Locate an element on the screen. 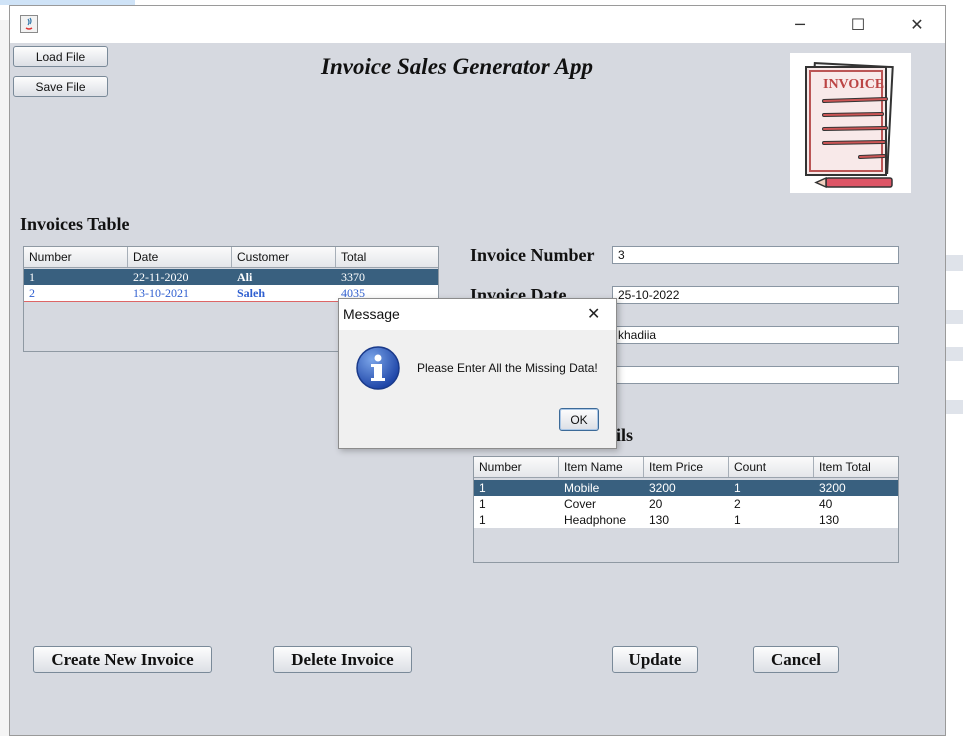  dialog-message: Please Enter All the Missing Data! is located at coordinates (507, 368).